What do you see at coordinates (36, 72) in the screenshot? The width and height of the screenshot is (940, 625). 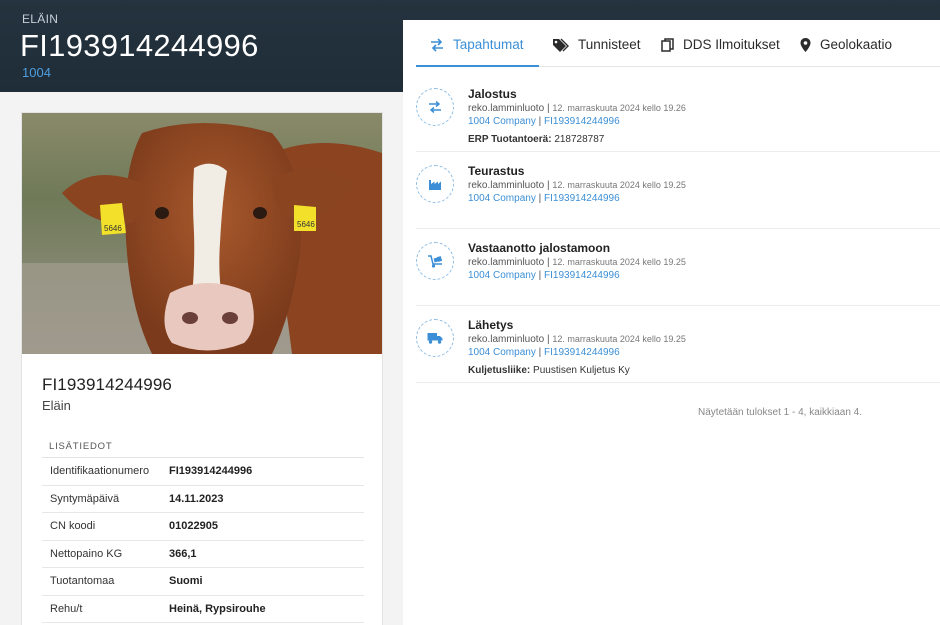 I see `page-subtitle: 1004` at bounding box center [36, 72].